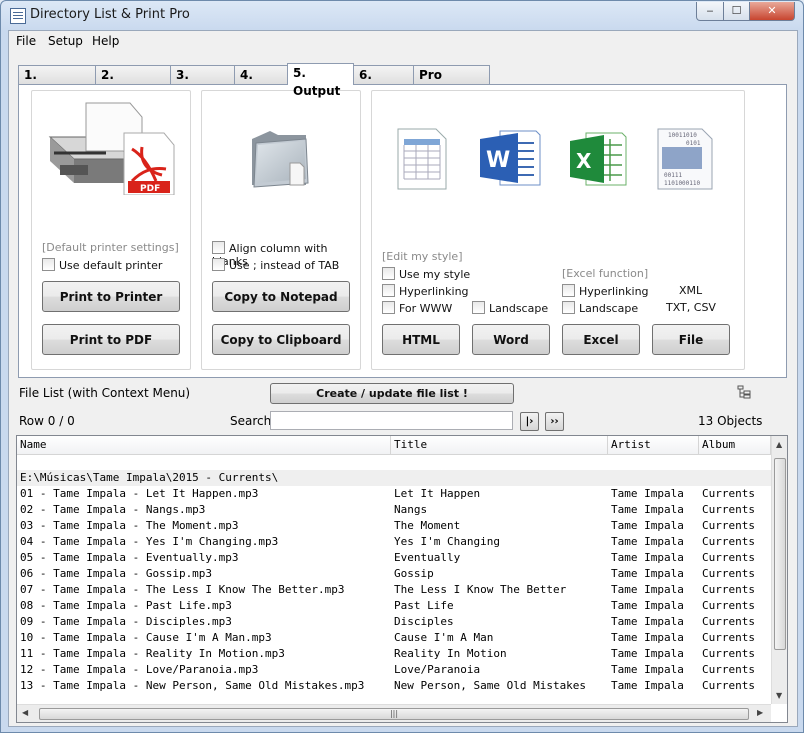  I want to click on horizontal-scroll-thumb: |||, so click(394, 714).